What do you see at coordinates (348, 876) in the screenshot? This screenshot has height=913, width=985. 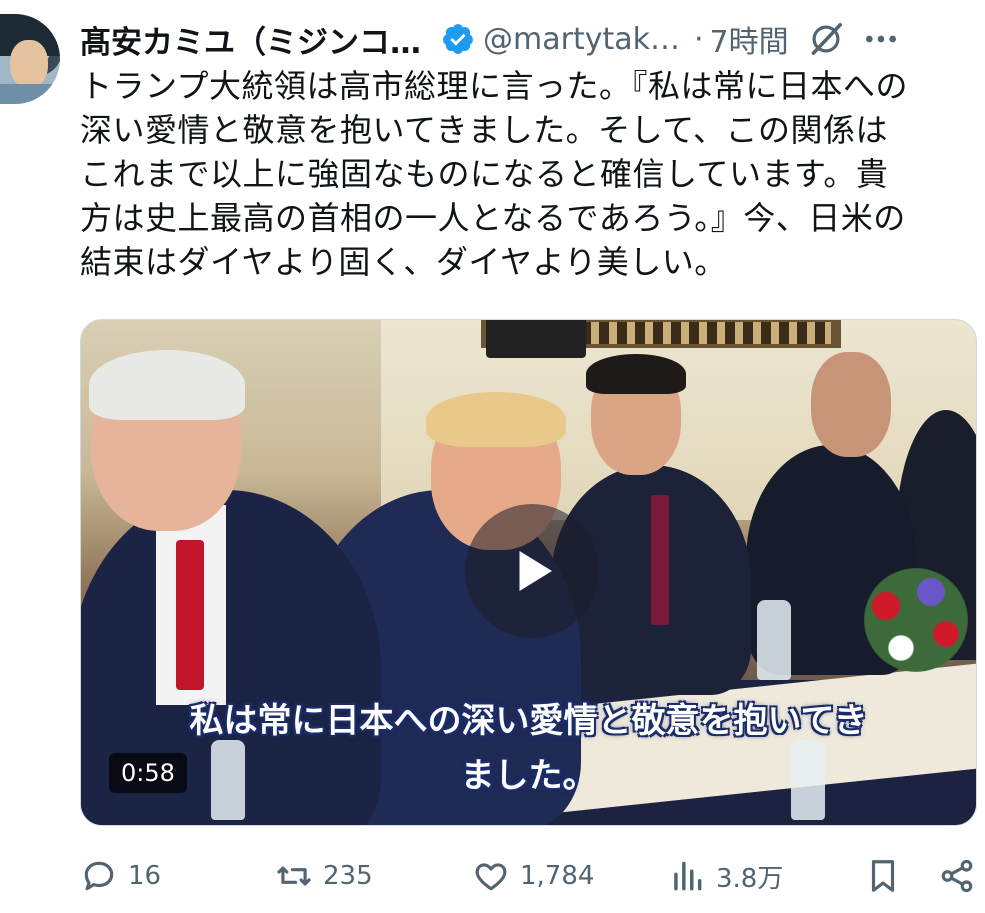 I see `repost-count: 235` at bounding box center [348, 876].